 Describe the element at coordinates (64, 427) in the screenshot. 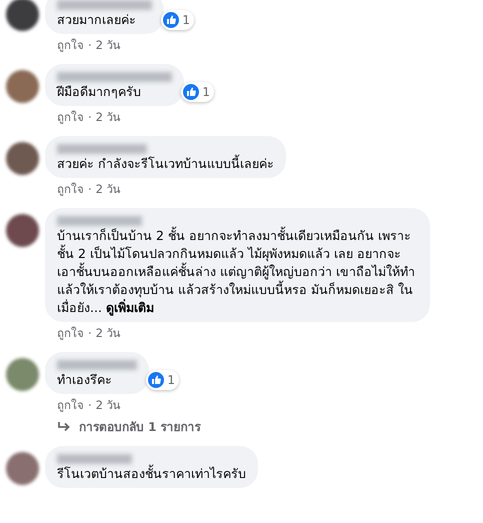

I see `reply-arrow-icon` at that location.